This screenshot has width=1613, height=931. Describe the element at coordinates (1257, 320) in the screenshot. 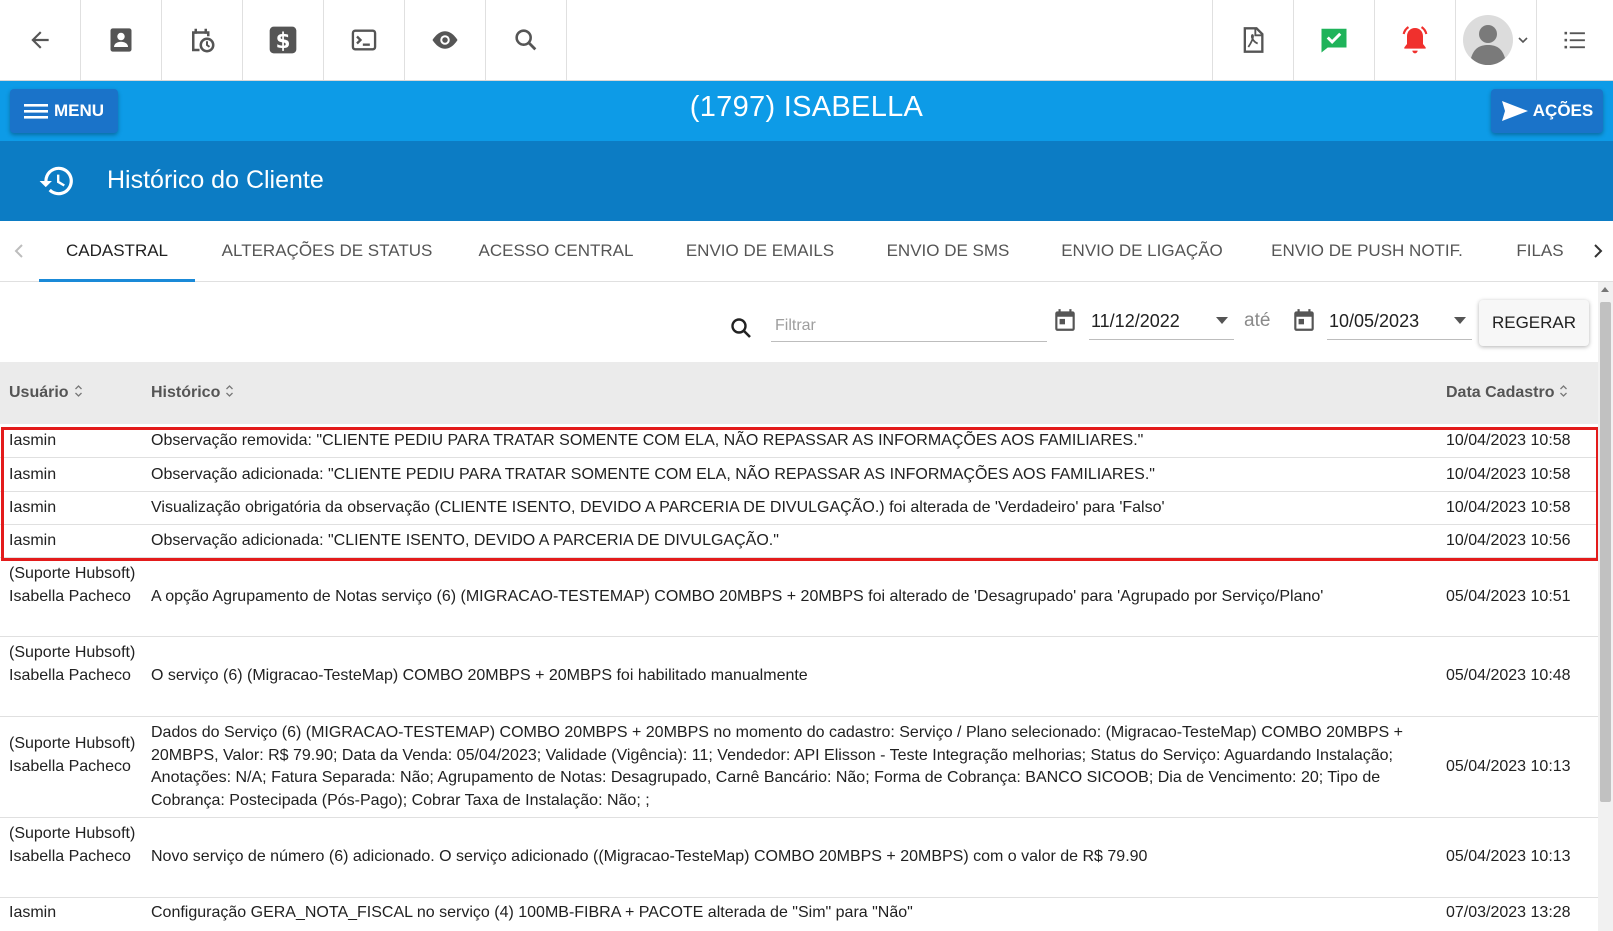

I see `date-separator: até` at that location.